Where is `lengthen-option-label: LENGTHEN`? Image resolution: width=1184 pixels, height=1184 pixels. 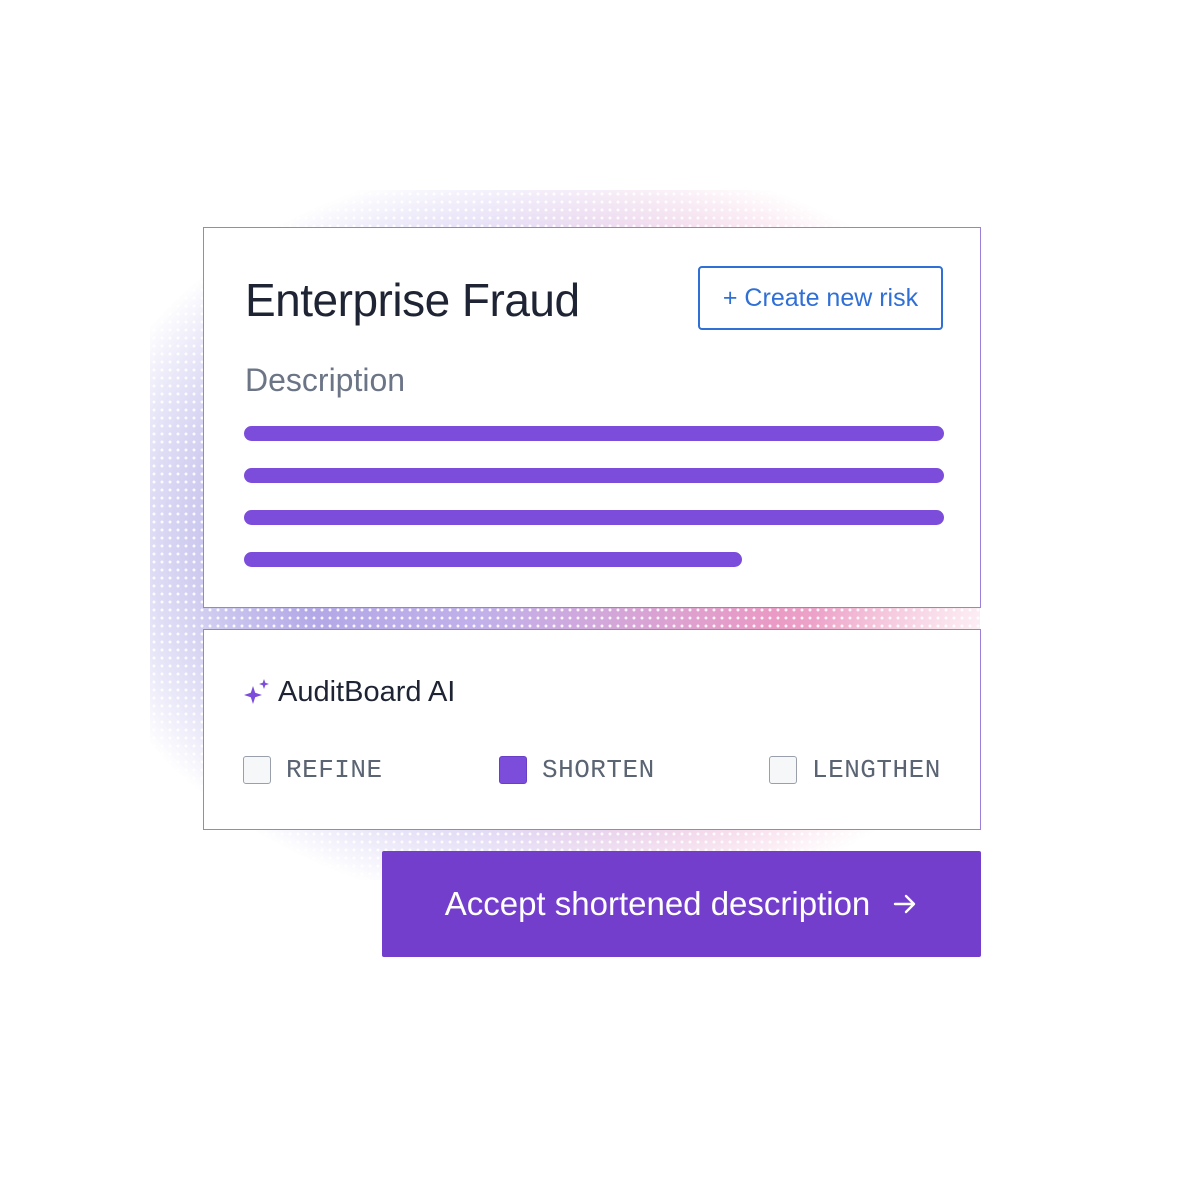
lengthen-option-label: LENGTHEN is located at coordinates (876, 770).